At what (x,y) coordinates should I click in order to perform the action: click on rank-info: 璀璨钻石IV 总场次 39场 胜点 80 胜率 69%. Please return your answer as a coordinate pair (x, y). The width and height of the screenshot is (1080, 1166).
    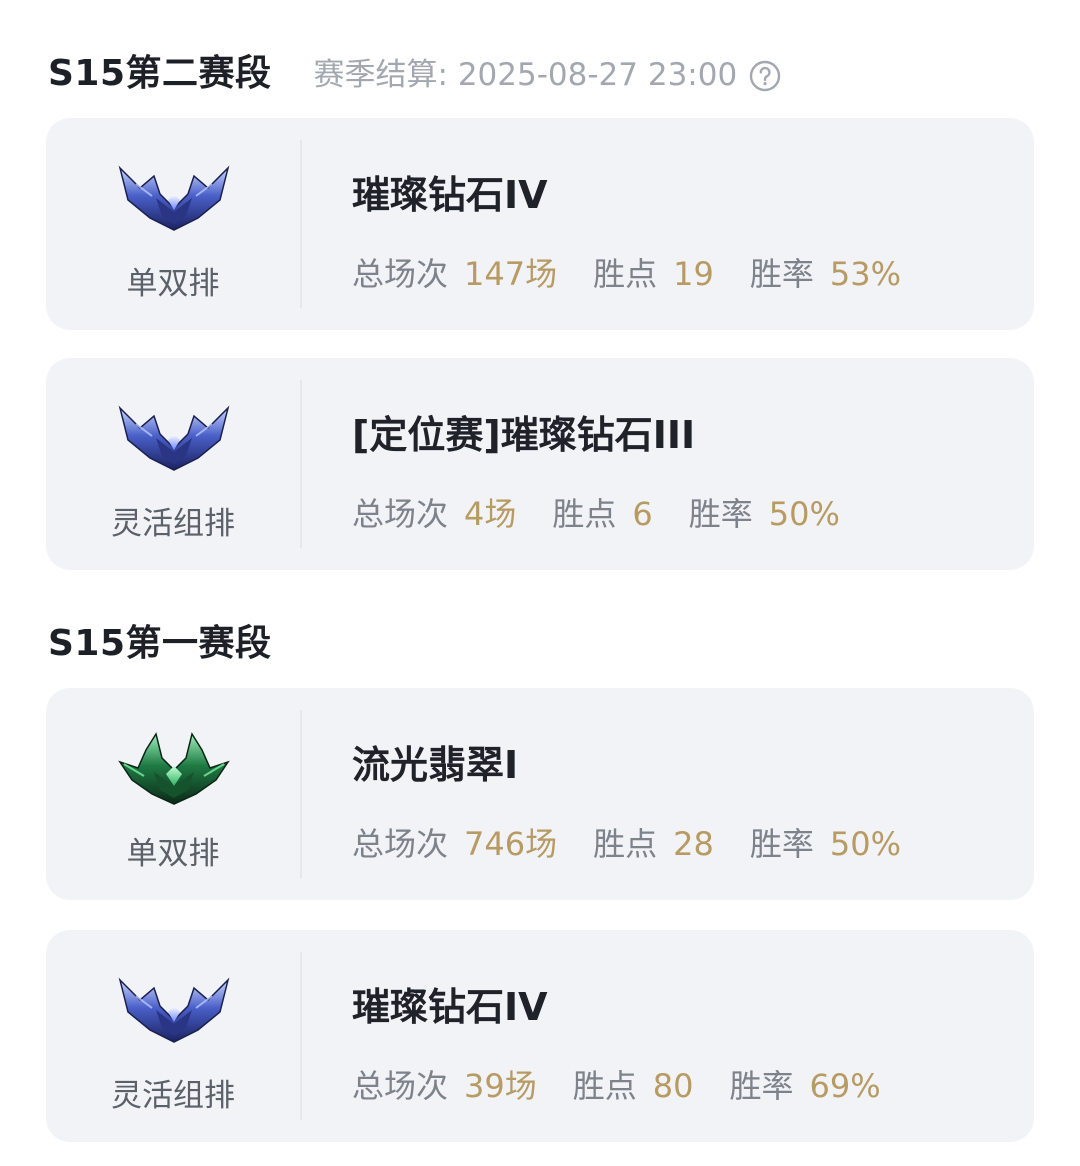
    Looking at the image, I should click on (634, 1041).